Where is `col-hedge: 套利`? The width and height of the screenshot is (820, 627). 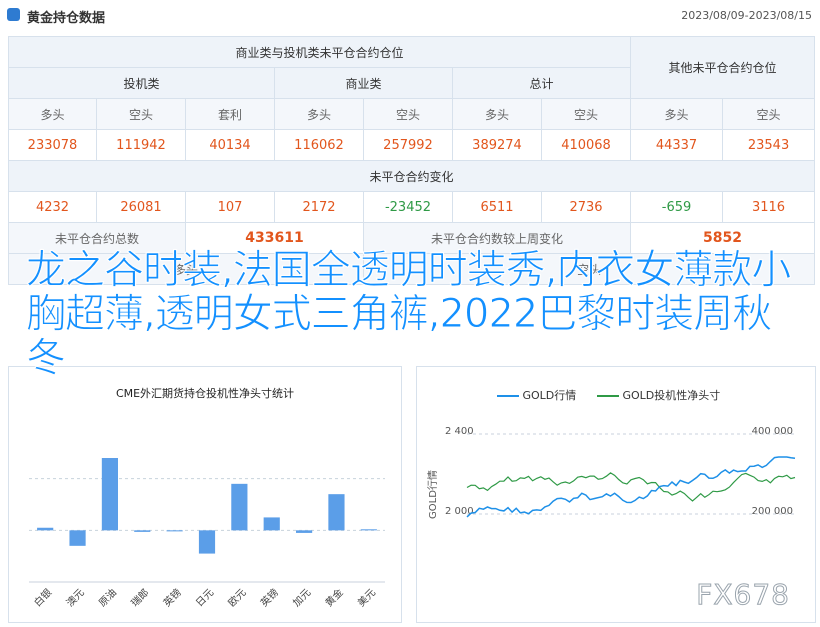 col-hedge: 套利 is located at coordinates (230, 114).